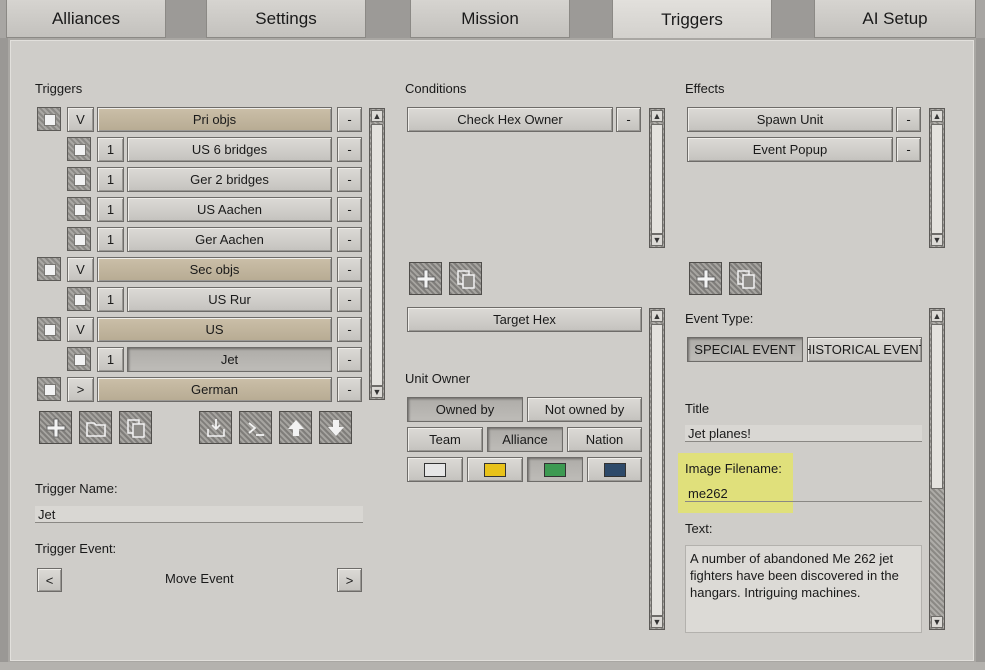 Image resolution: width=985 pixels, height=670 pixels. Describe the element at coordinates (692, 20) in the screenshot. I see `tab-triggers: Triggers` at that location.